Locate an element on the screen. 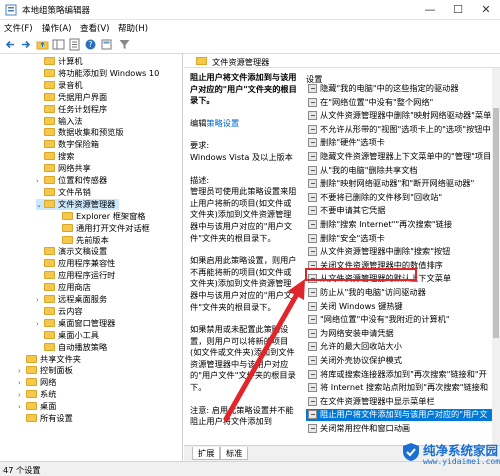 The height and width of the screenshot is (476, 500). tree-item: 凭据用户界面 is located at coordinates (71, 97).